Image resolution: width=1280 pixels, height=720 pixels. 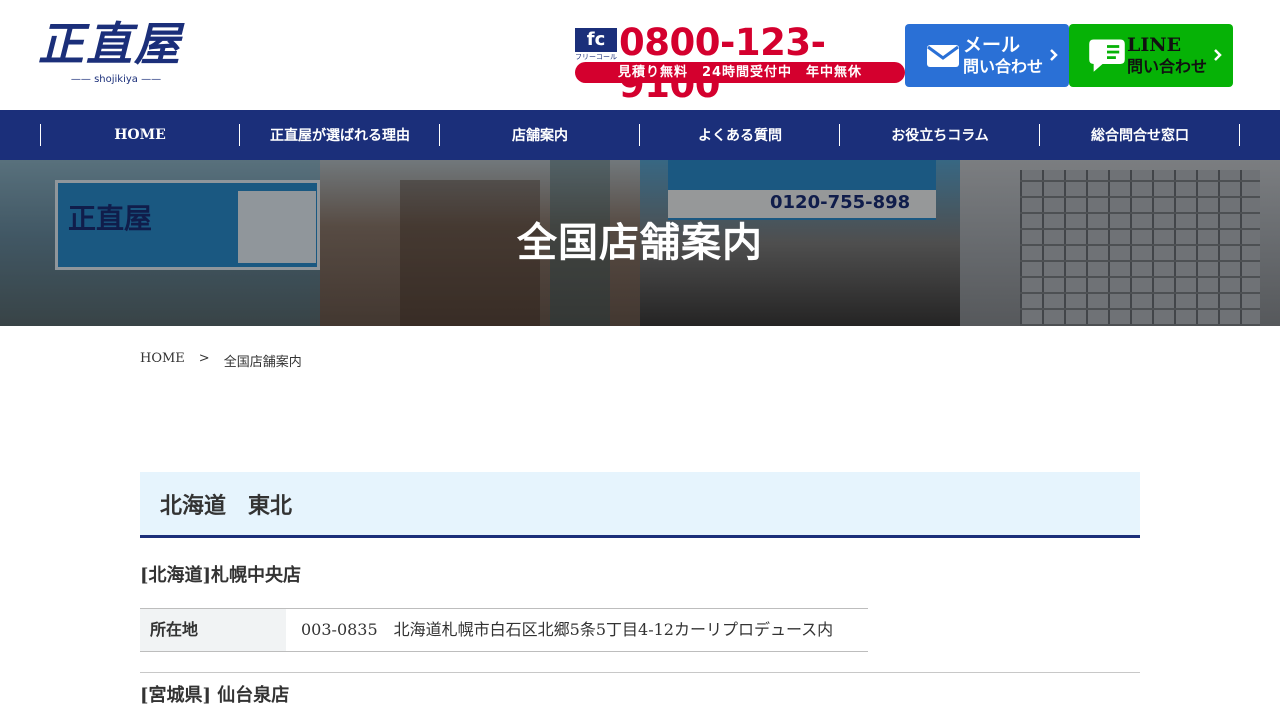 I want to click on nav-item-faq: よくある質問, so click(x=740, y=135).